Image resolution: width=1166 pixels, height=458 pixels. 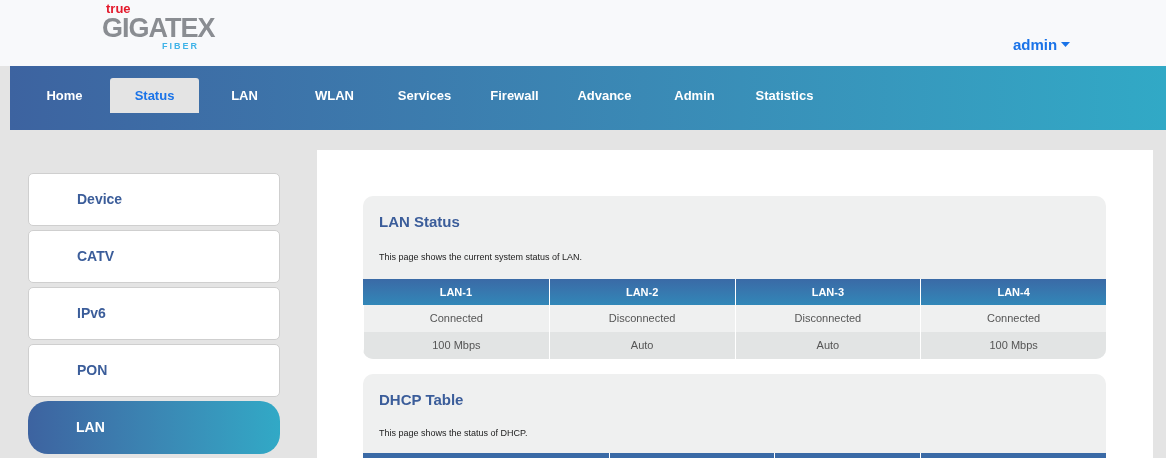 What do you see at coordinates (784, 95) in the screenshot?
I see `nav-tab: Statistics` at bounding box center [784, 95].